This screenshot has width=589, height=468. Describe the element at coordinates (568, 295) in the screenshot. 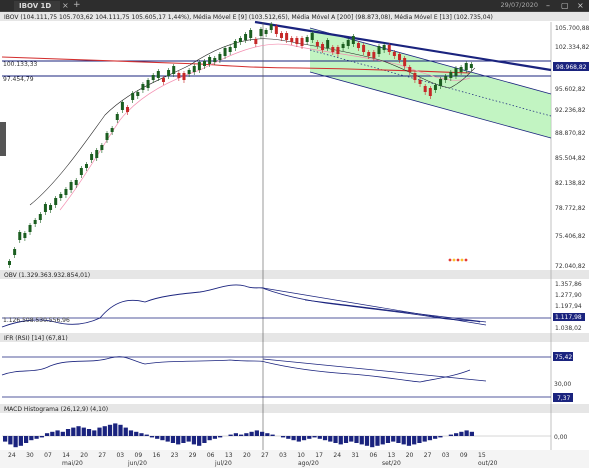

I see `obv-ylabel: 1.277,90` at that location.